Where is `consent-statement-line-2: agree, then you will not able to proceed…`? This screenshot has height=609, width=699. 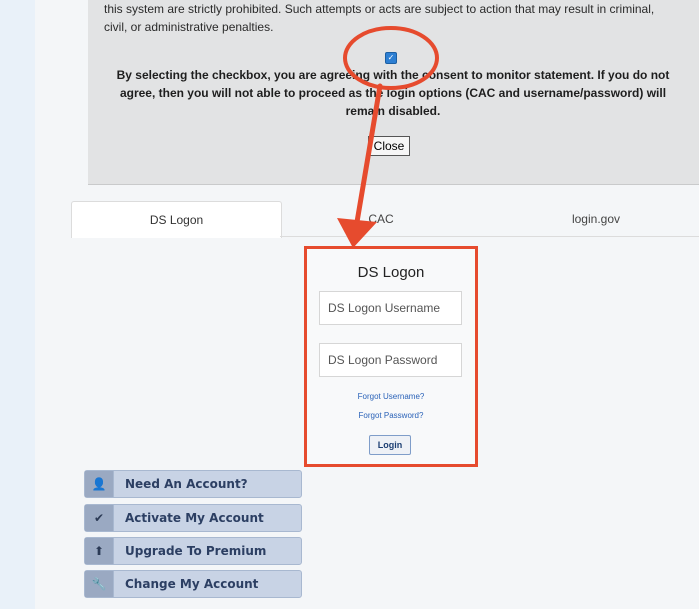 consent-statement-line-2: agree, then you will not able to proceed… is located at coordinates (393, 93).